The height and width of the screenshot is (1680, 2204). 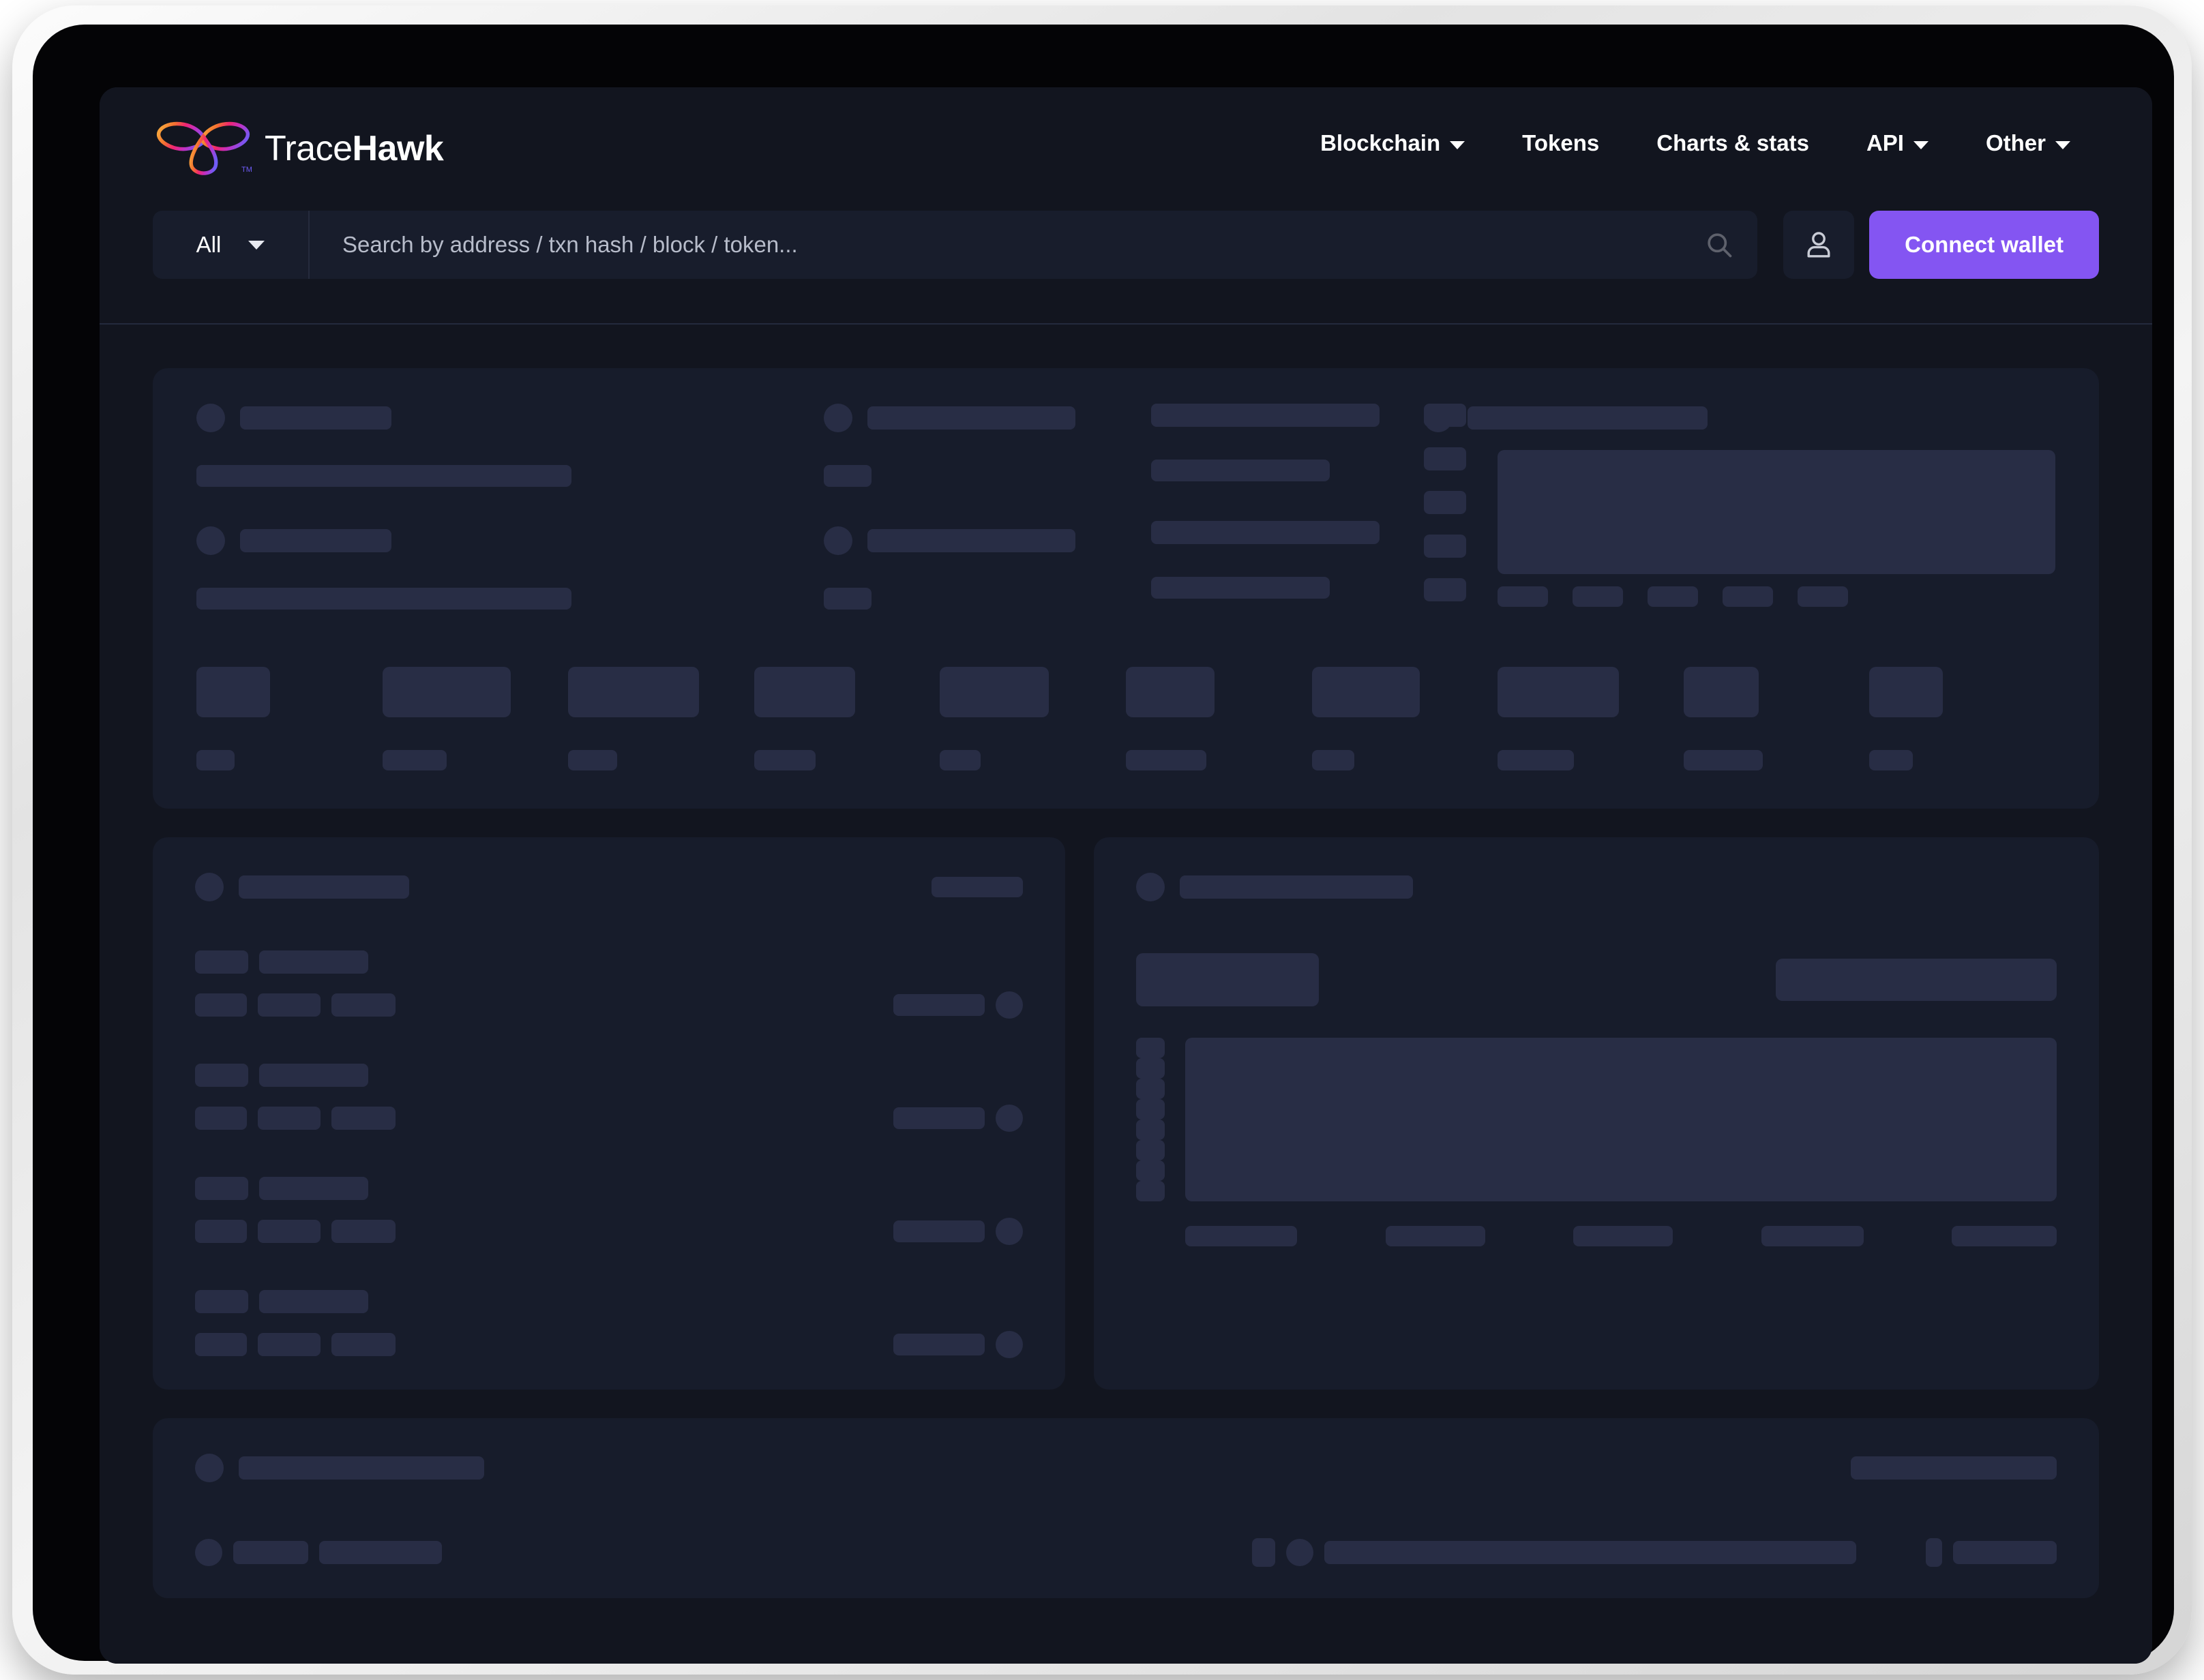 I want to click on connect-wallet-button: Connect wallet, so click(x=1984, y=245).